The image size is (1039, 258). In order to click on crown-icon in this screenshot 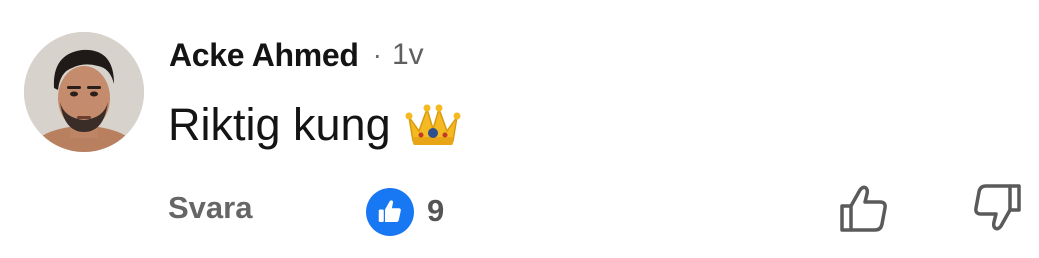, I will do `click(433, 125)`.